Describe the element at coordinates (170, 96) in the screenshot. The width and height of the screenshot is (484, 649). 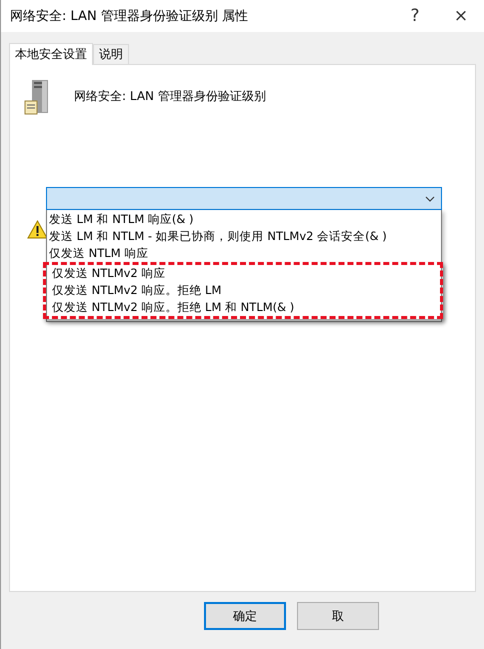
I see `policy-heading: 网络安全: LAN 管理器身份验证级别` at that location.